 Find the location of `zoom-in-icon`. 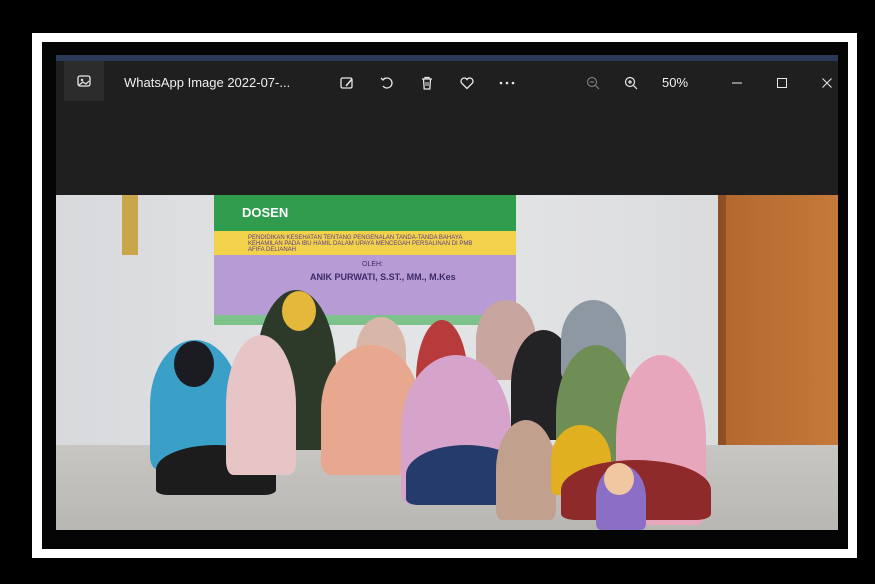

zoom-in-icon is located at coordinates (631, 83).